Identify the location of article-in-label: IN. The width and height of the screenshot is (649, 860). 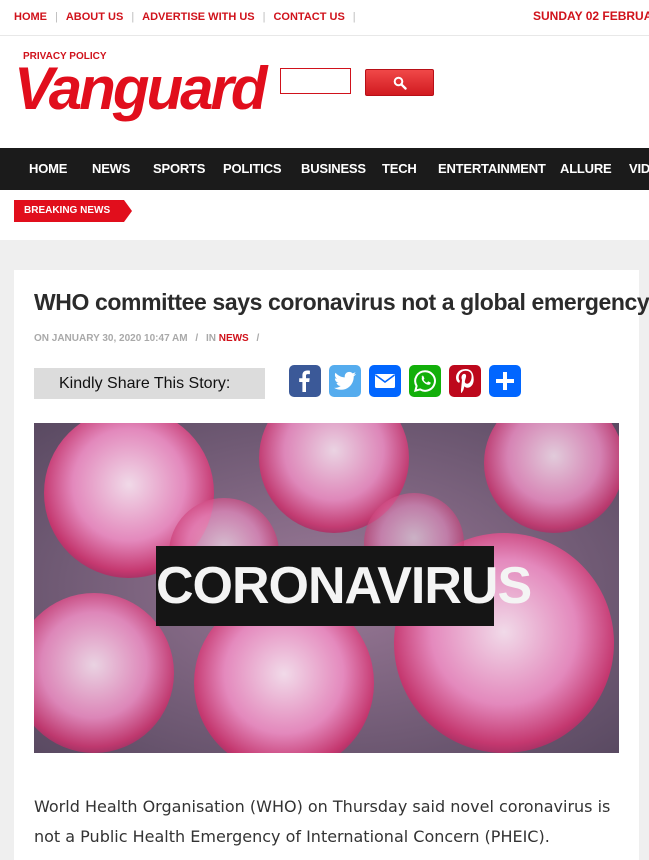
(210, 338).